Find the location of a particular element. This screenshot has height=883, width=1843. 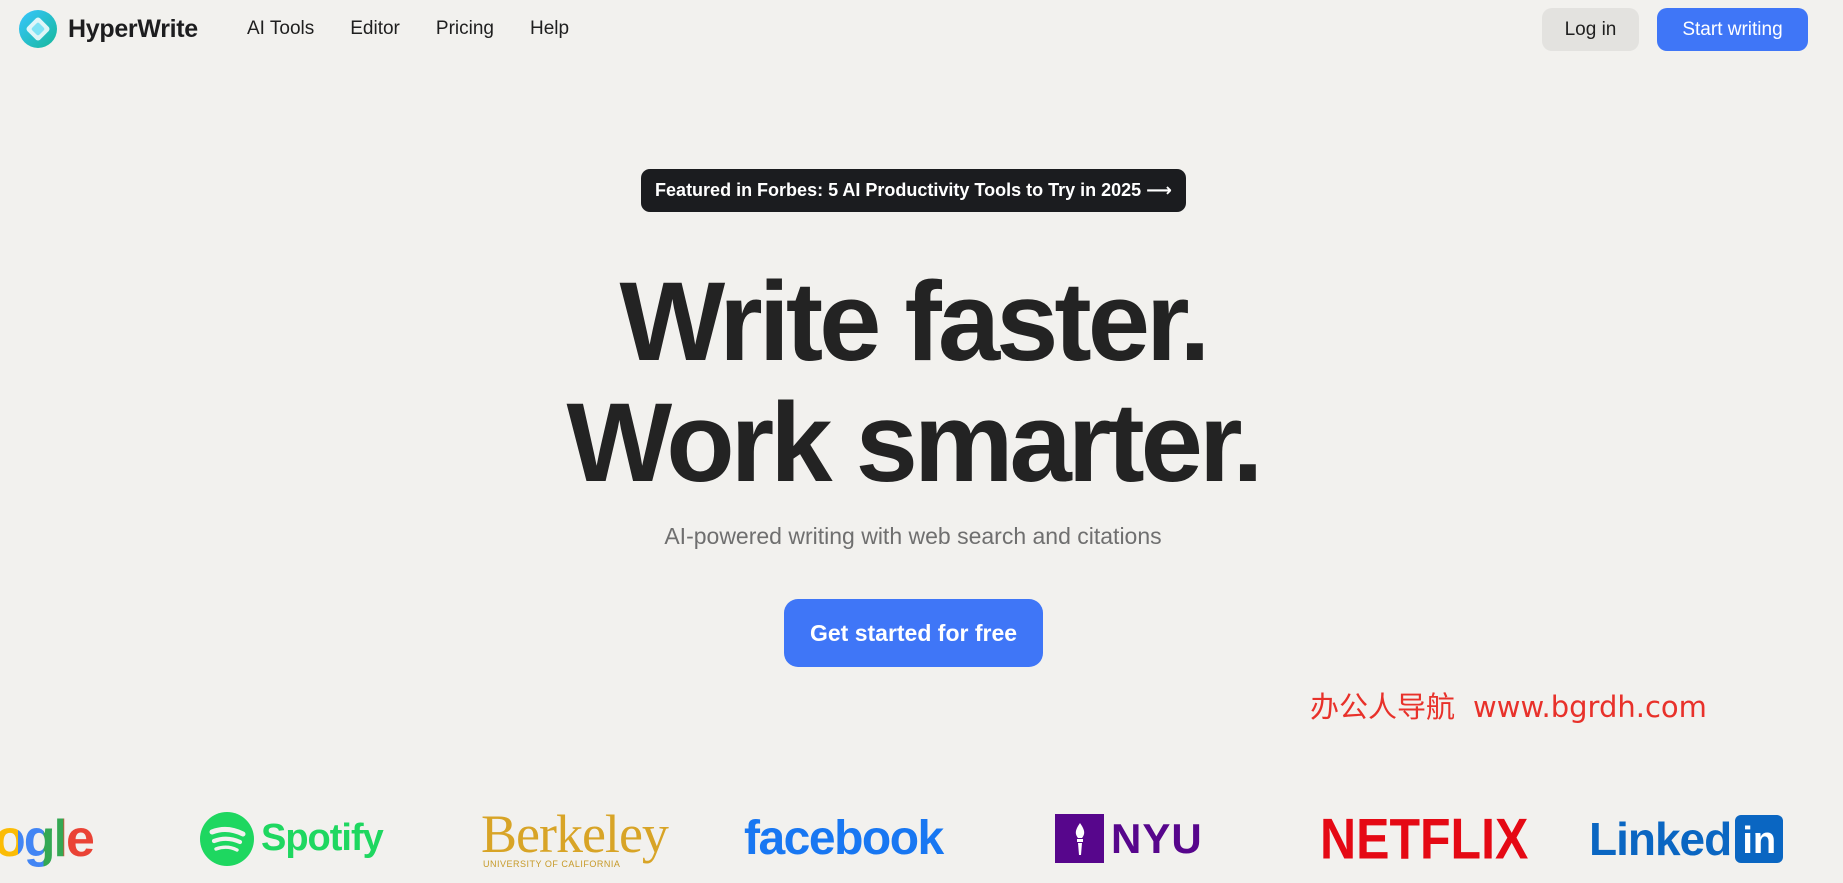

facebook-logo: facebook is located at coordinates (844, 838).